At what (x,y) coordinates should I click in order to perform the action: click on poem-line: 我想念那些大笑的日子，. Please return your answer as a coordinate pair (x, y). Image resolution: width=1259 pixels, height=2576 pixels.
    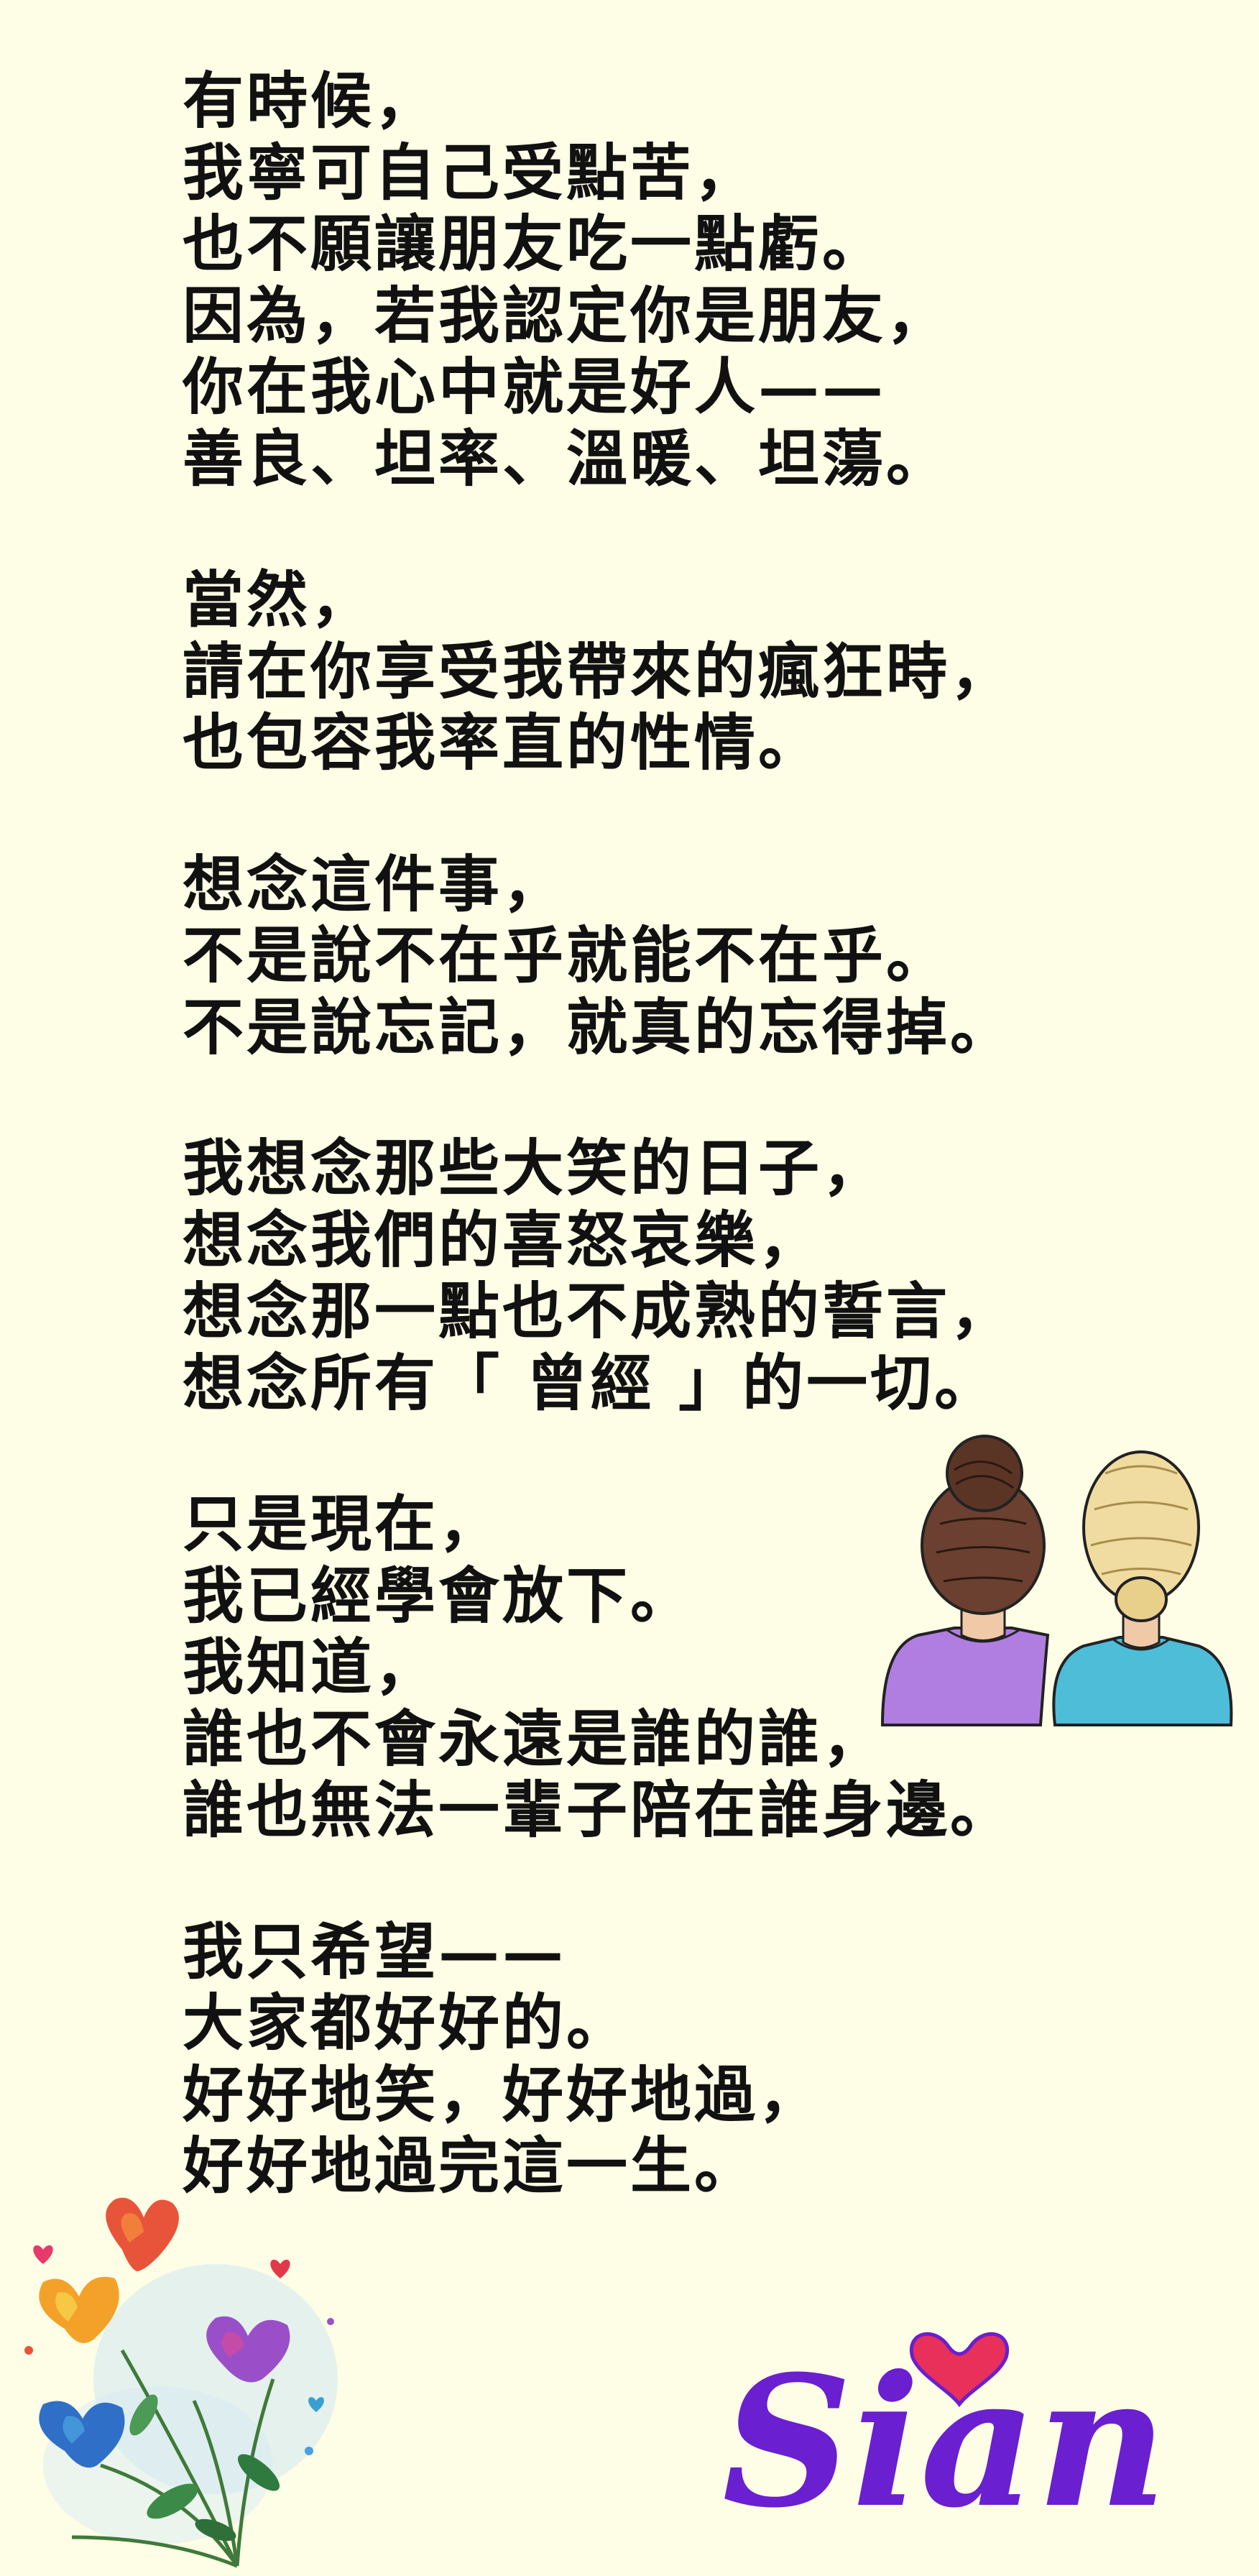
    Looking at the image, I should click on (535, 1169).